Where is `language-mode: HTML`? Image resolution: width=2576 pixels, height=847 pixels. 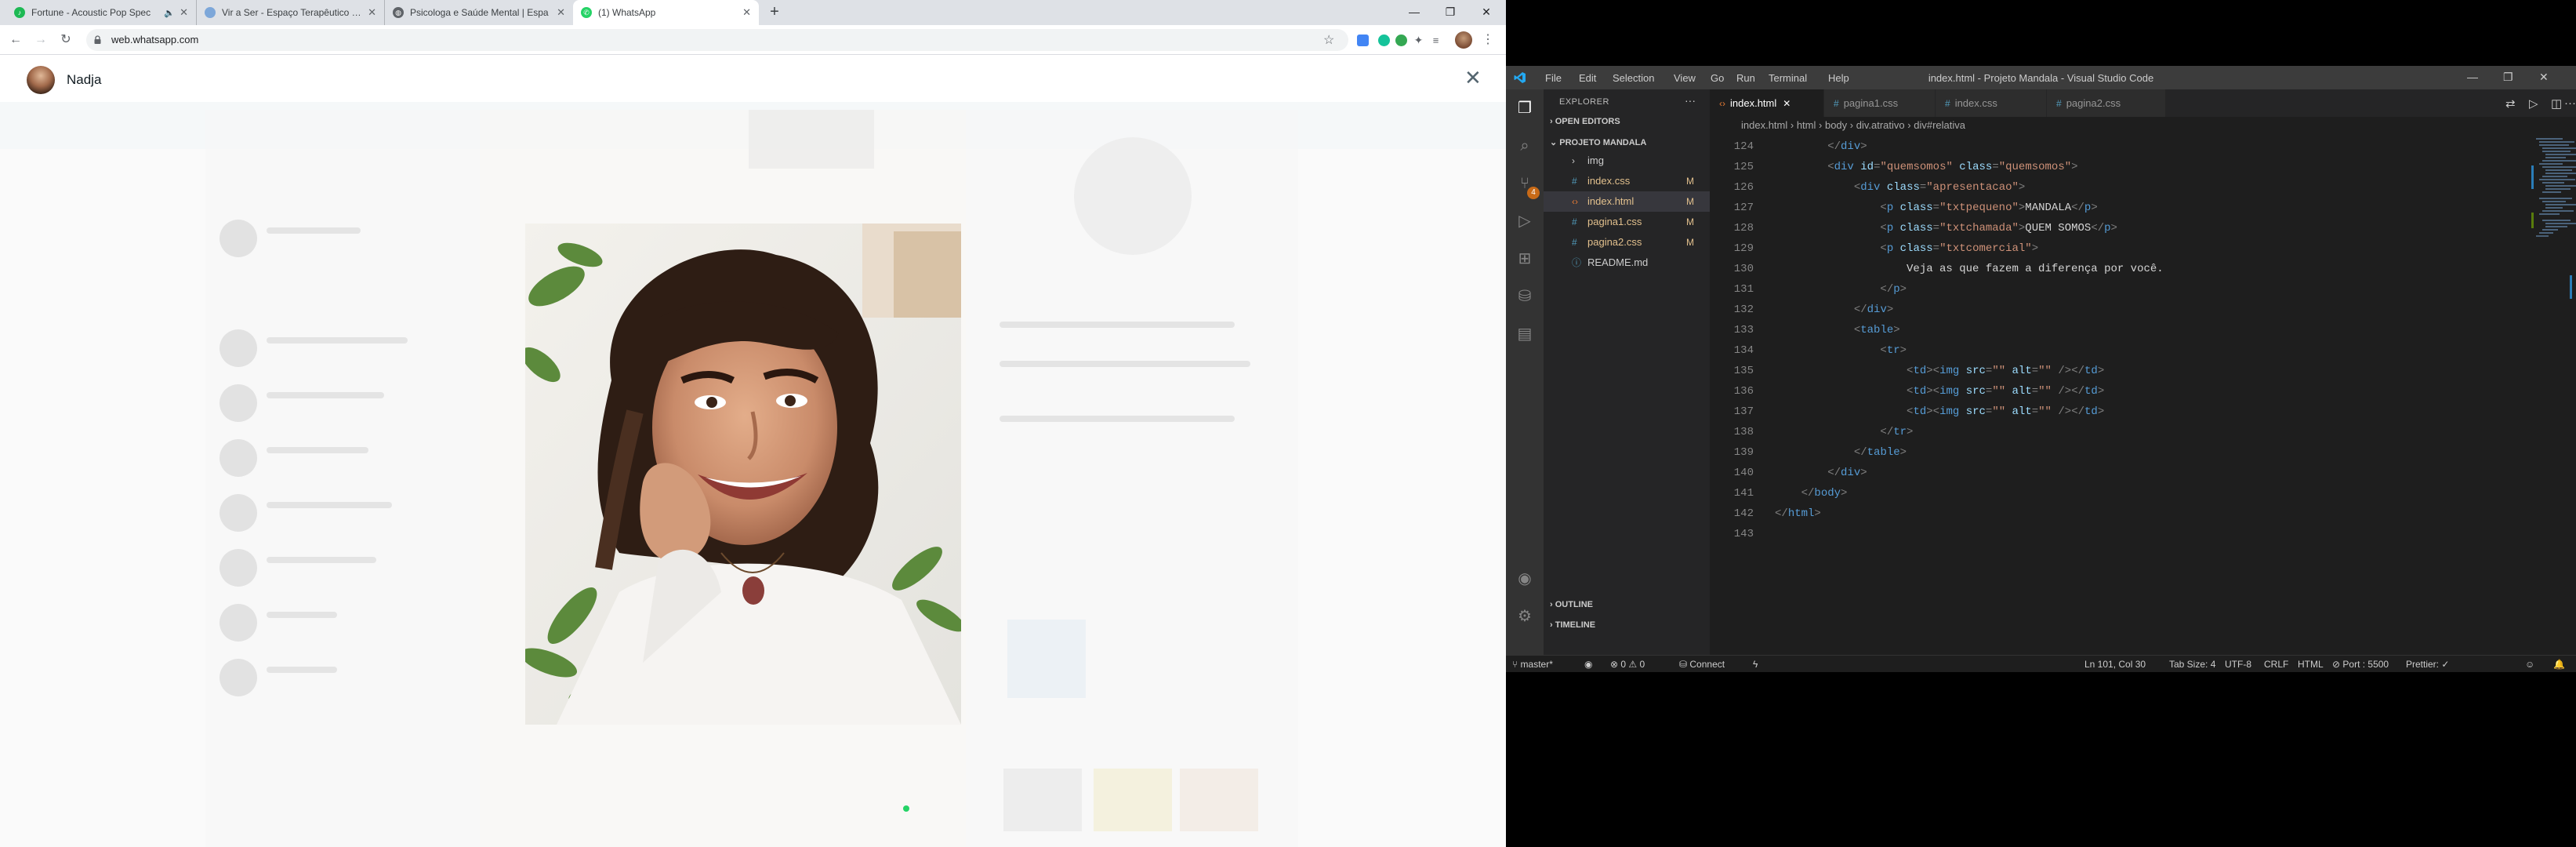
language-mode: HTML is located at coordinates (2311, 664).